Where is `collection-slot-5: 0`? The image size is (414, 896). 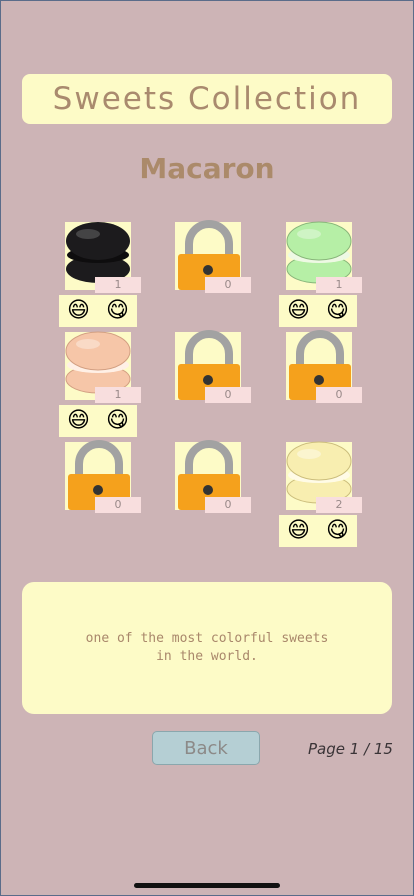 collection-slot-5: 0 is located at coordinates (213, 366).